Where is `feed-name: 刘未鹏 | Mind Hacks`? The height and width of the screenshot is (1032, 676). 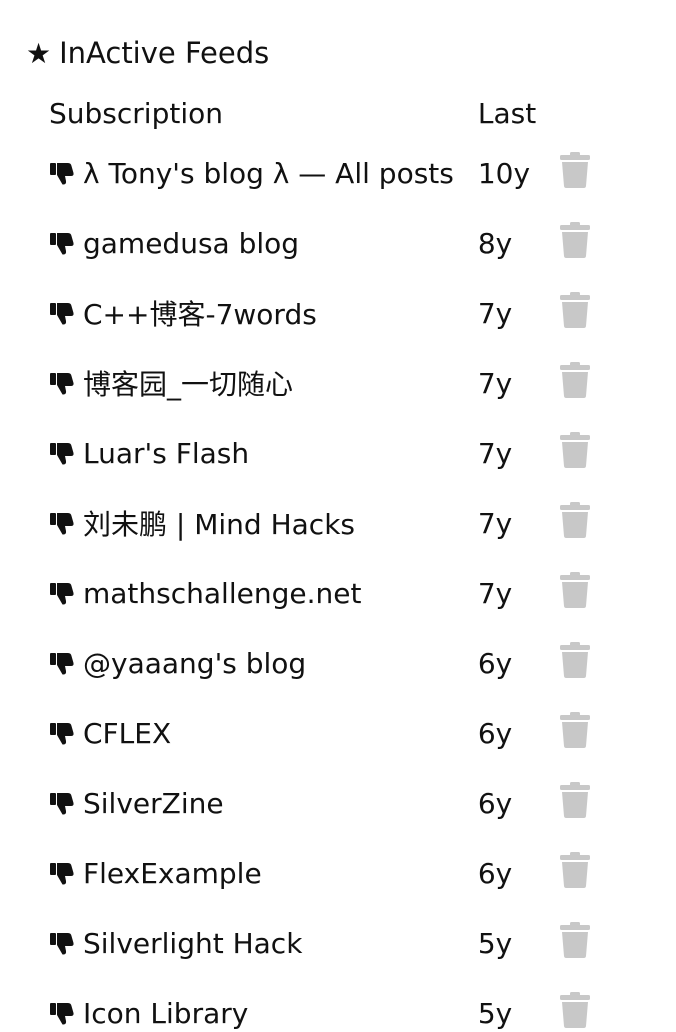 feed-name: 刘未鹏 | Mind Hacks is located at coordinates (219, 523).